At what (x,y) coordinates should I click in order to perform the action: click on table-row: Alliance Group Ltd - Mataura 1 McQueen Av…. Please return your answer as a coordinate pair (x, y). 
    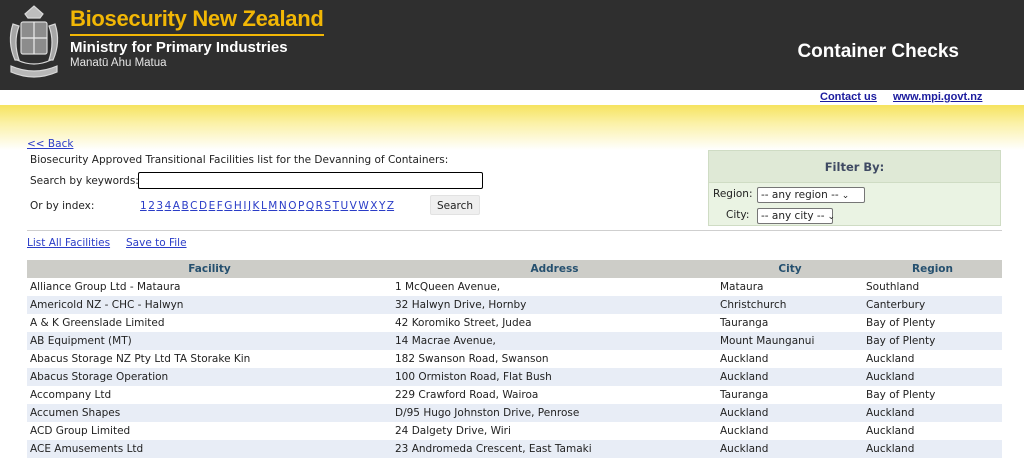
    Looking at the image, I should click on (514, 287).